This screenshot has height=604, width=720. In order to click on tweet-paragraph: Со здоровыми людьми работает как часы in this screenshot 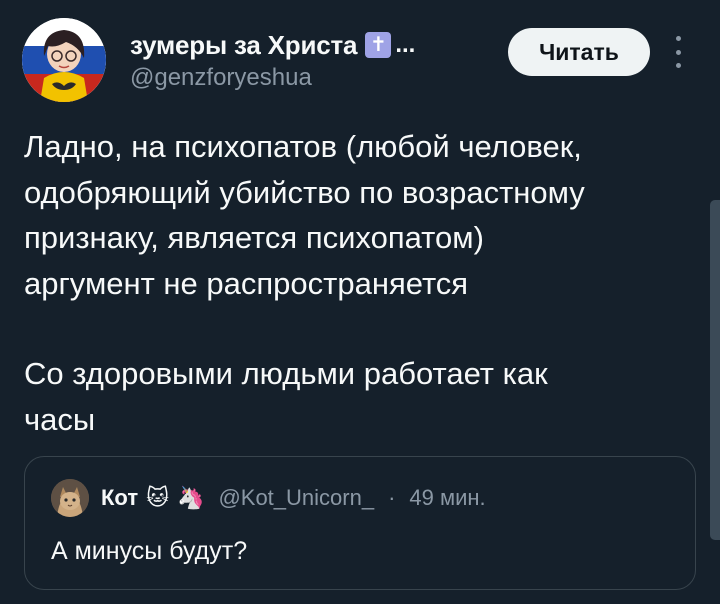, I will do `click(286, 396)`.